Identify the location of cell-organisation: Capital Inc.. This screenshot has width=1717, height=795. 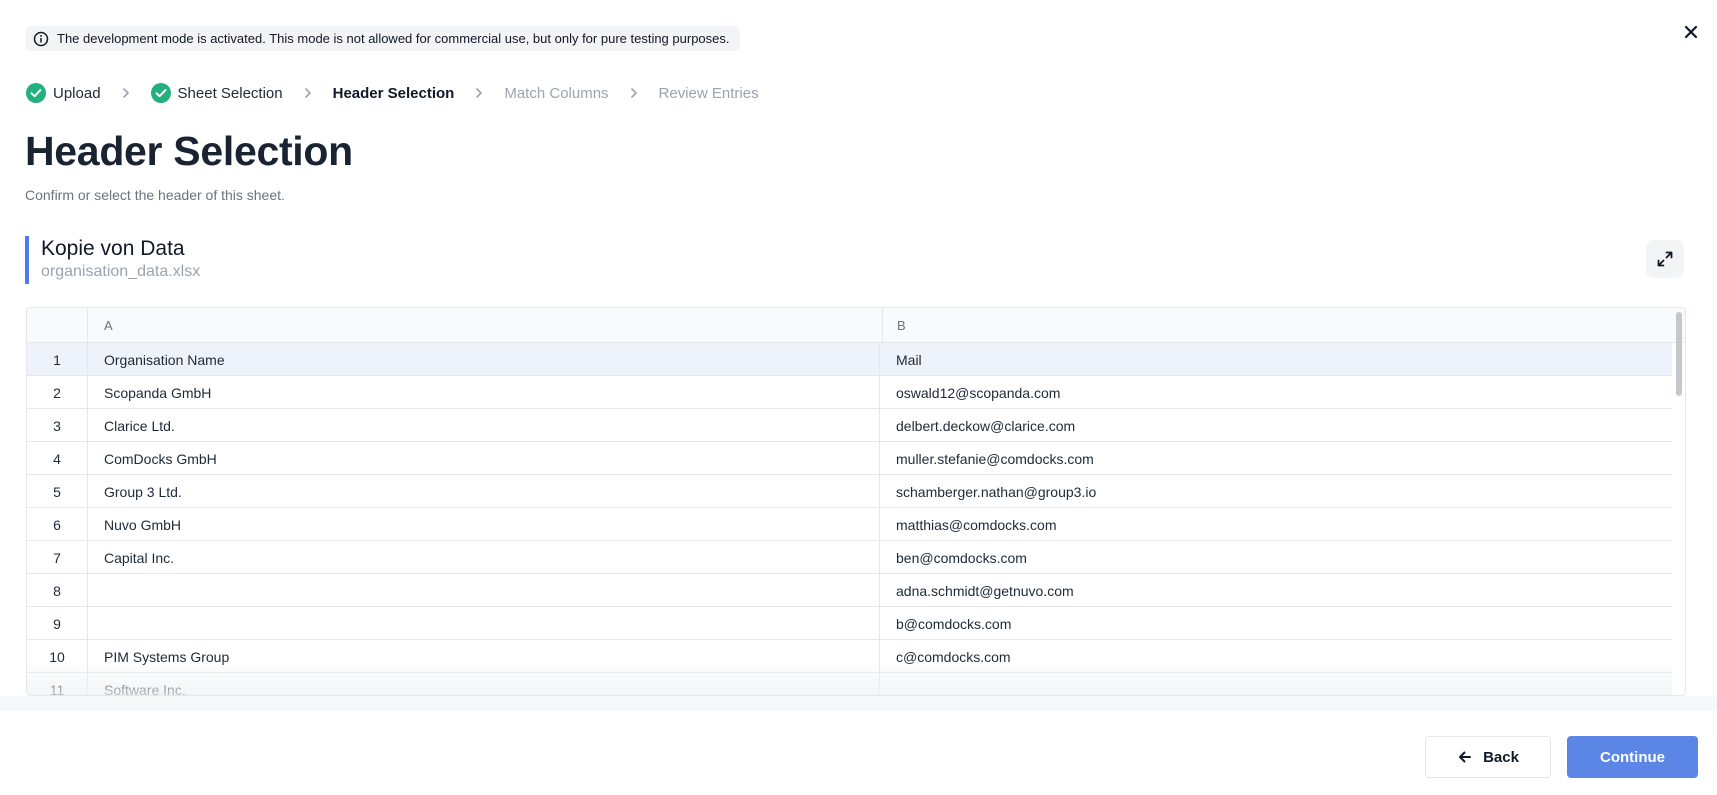
(484, 557).